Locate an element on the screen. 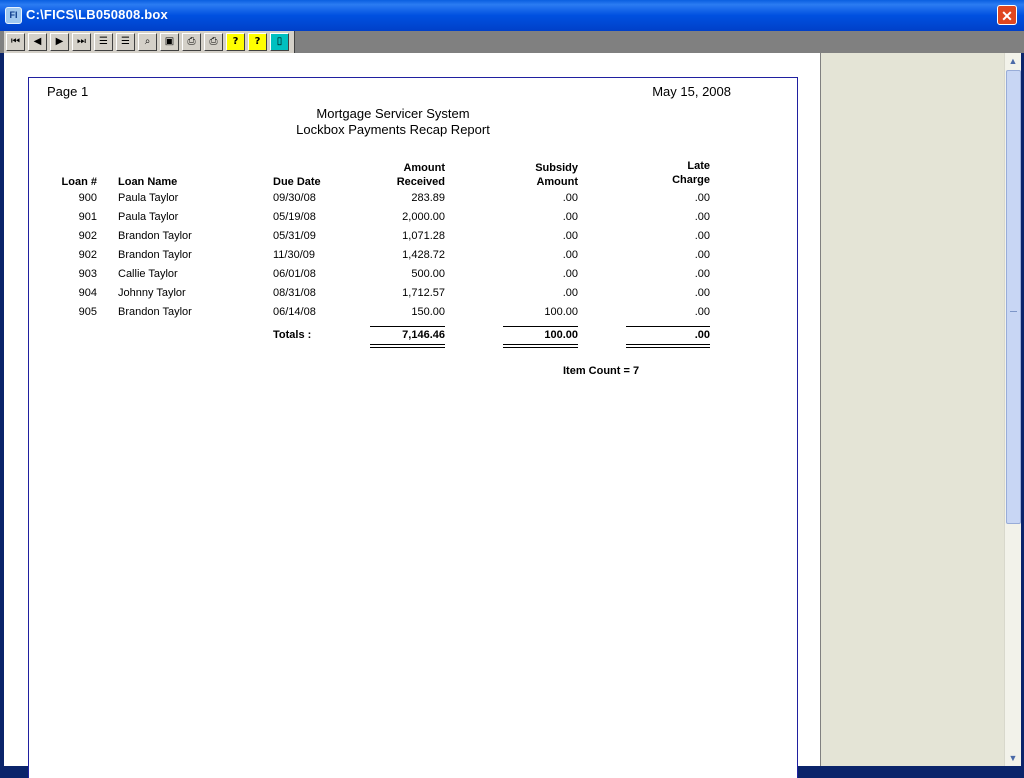  help-topics-button: ? is located at coordinates (257, 42).